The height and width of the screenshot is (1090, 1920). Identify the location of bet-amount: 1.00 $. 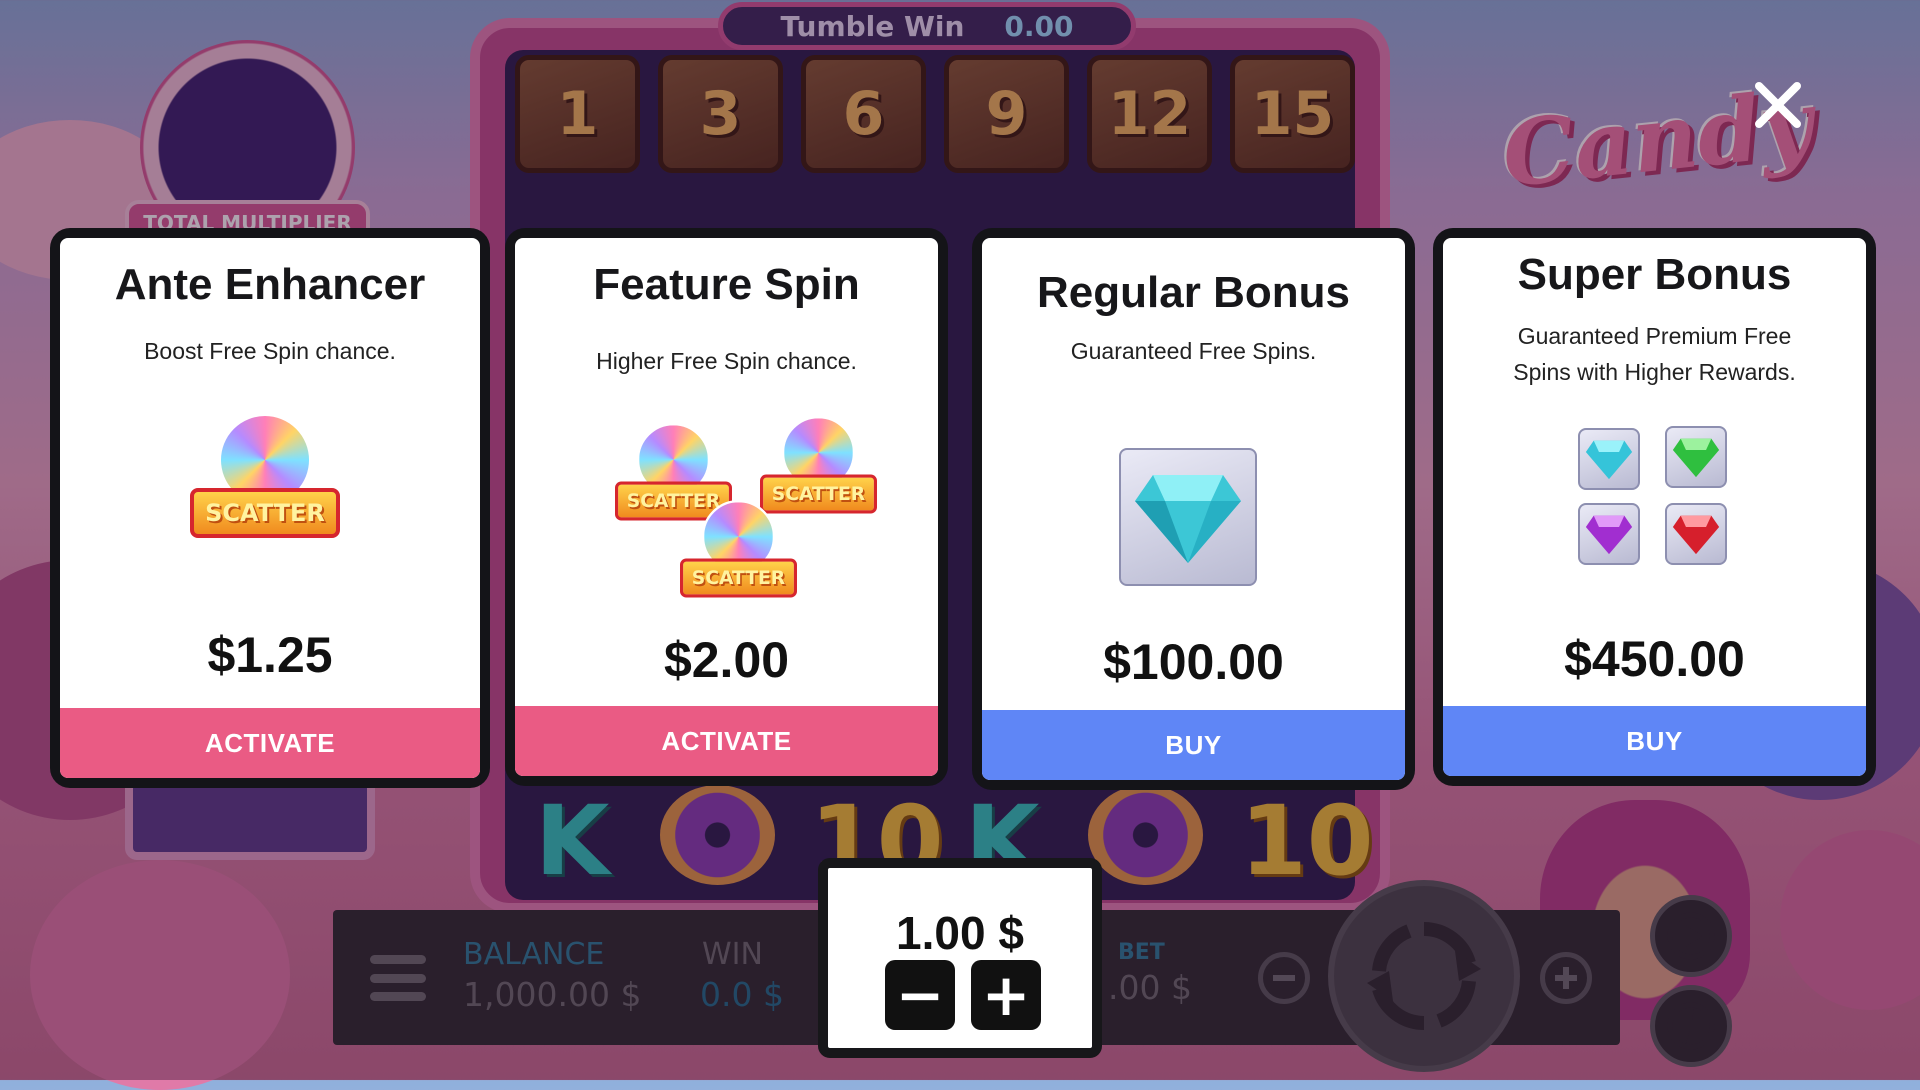
(960, 933).